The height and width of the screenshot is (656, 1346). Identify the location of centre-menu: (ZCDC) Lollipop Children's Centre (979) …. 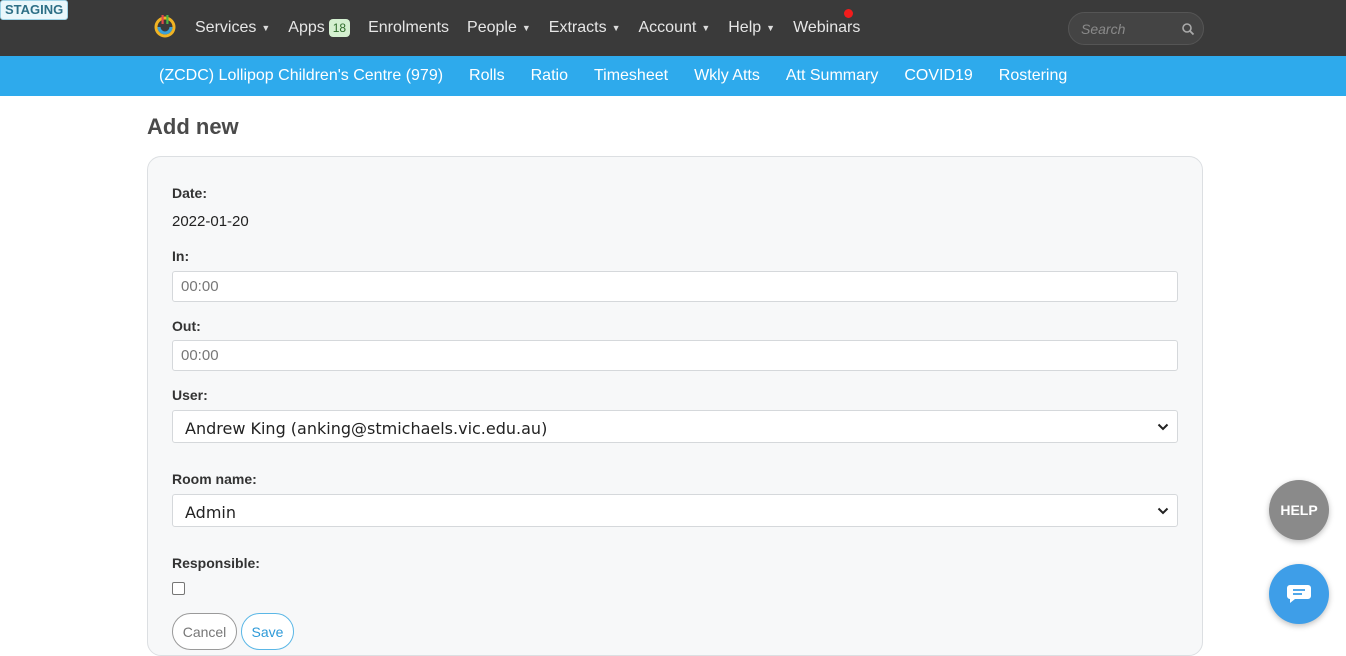
(626, 76).